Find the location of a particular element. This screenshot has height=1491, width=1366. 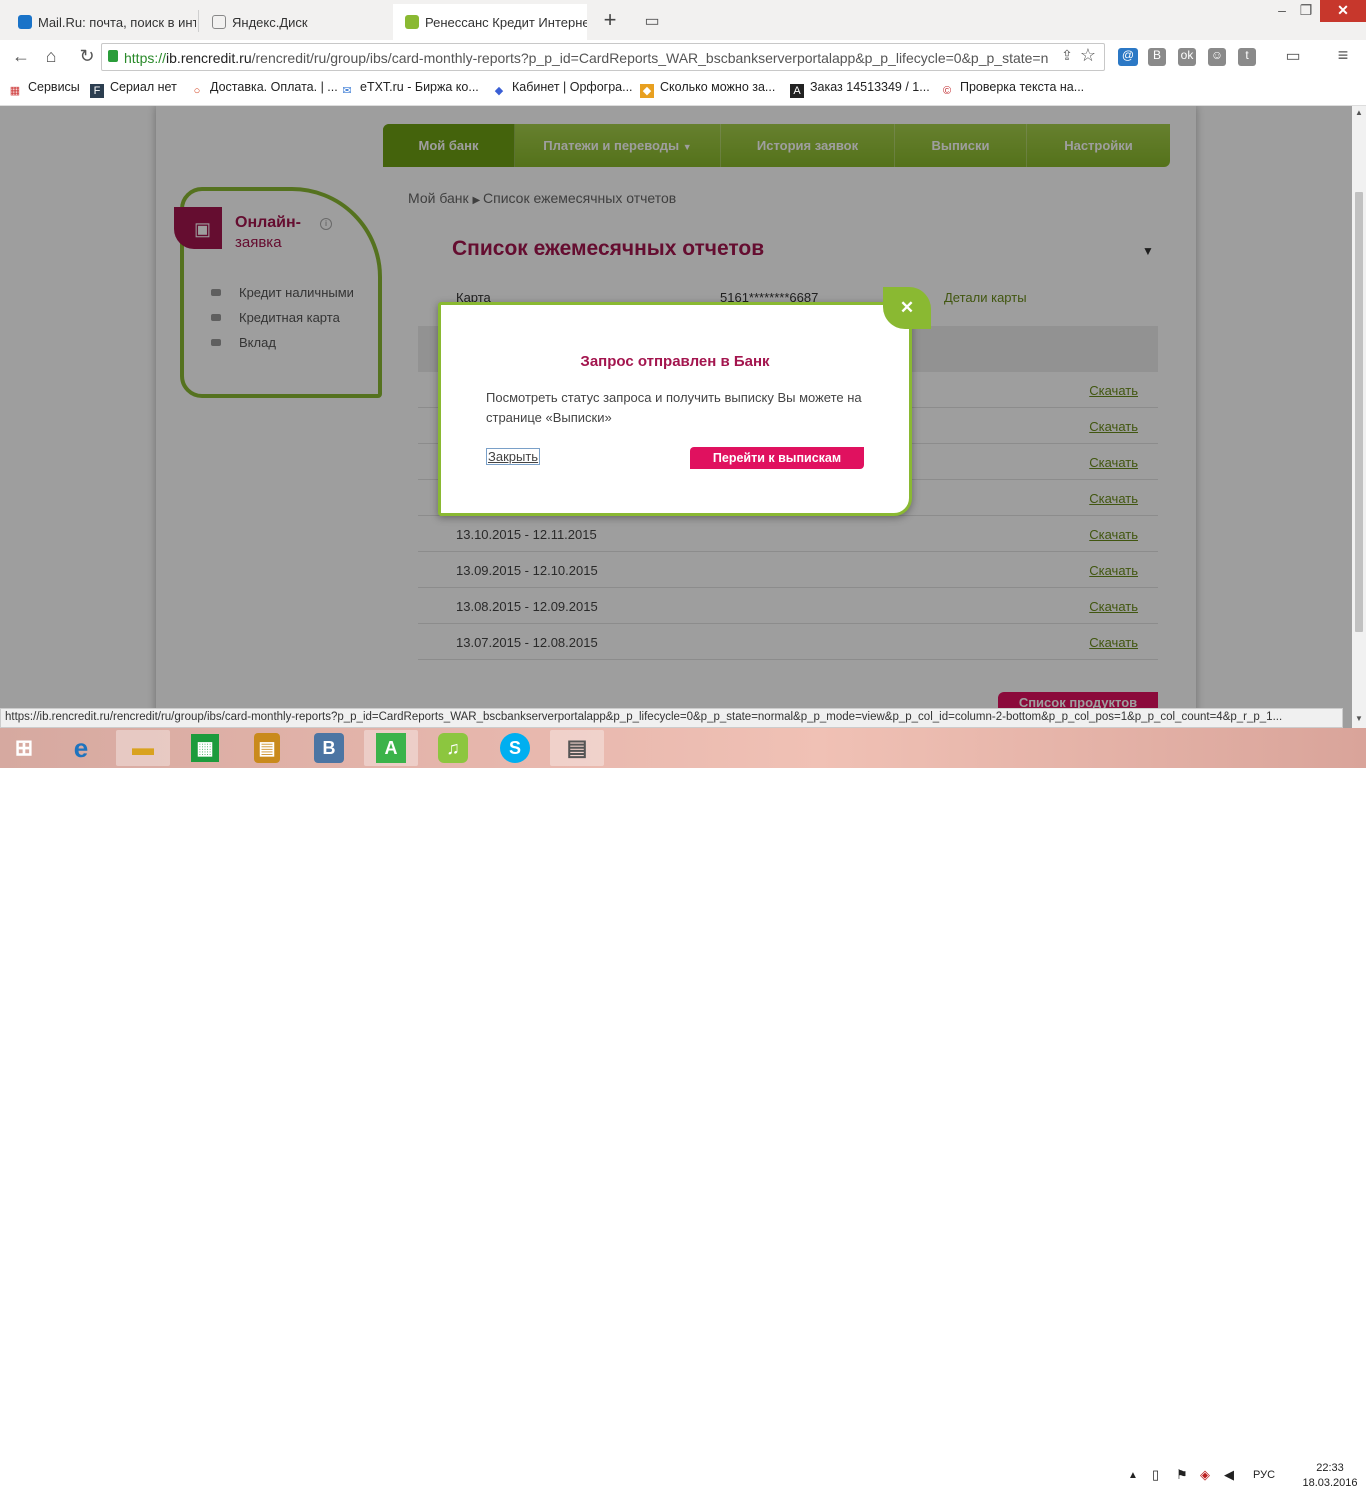

music-note-glyph: ♫ is located at coordinates (453, 748).